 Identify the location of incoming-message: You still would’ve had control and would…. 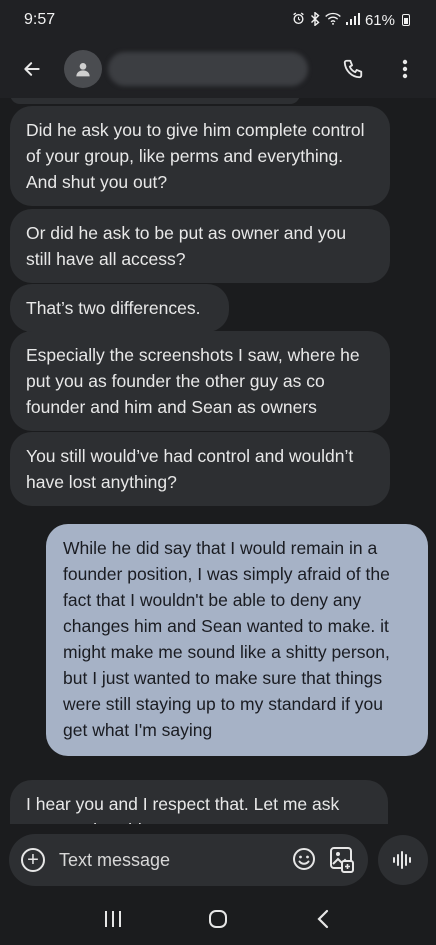
(200, 469).